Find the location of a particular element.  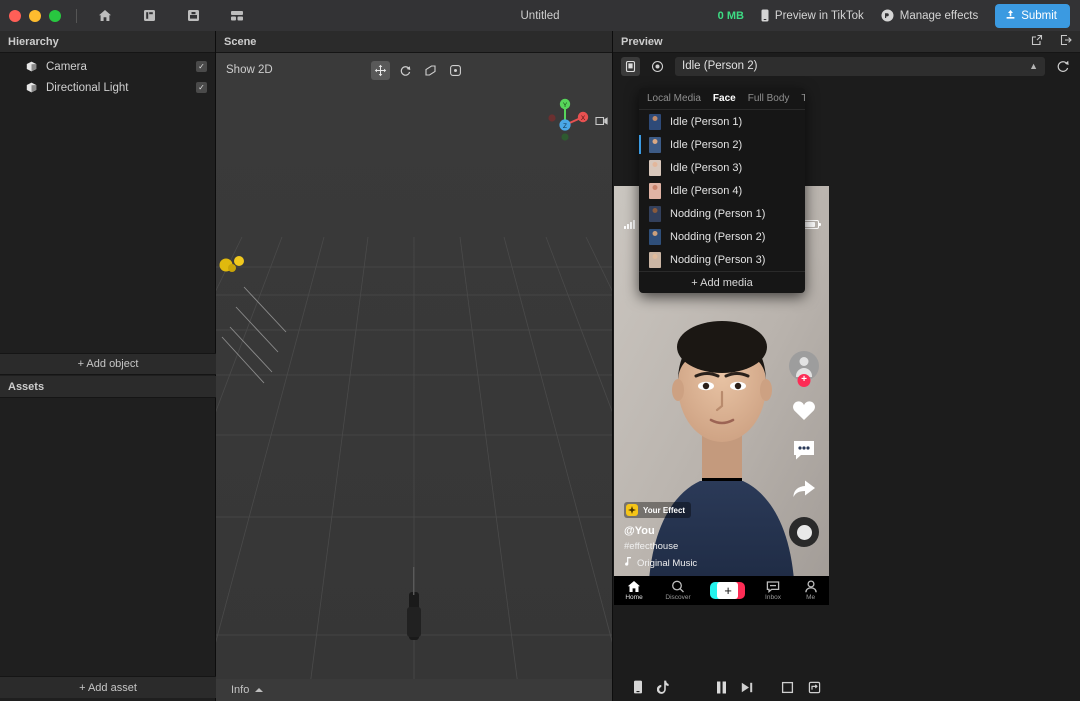

rotate-tool is located at coordinates (405, 70).